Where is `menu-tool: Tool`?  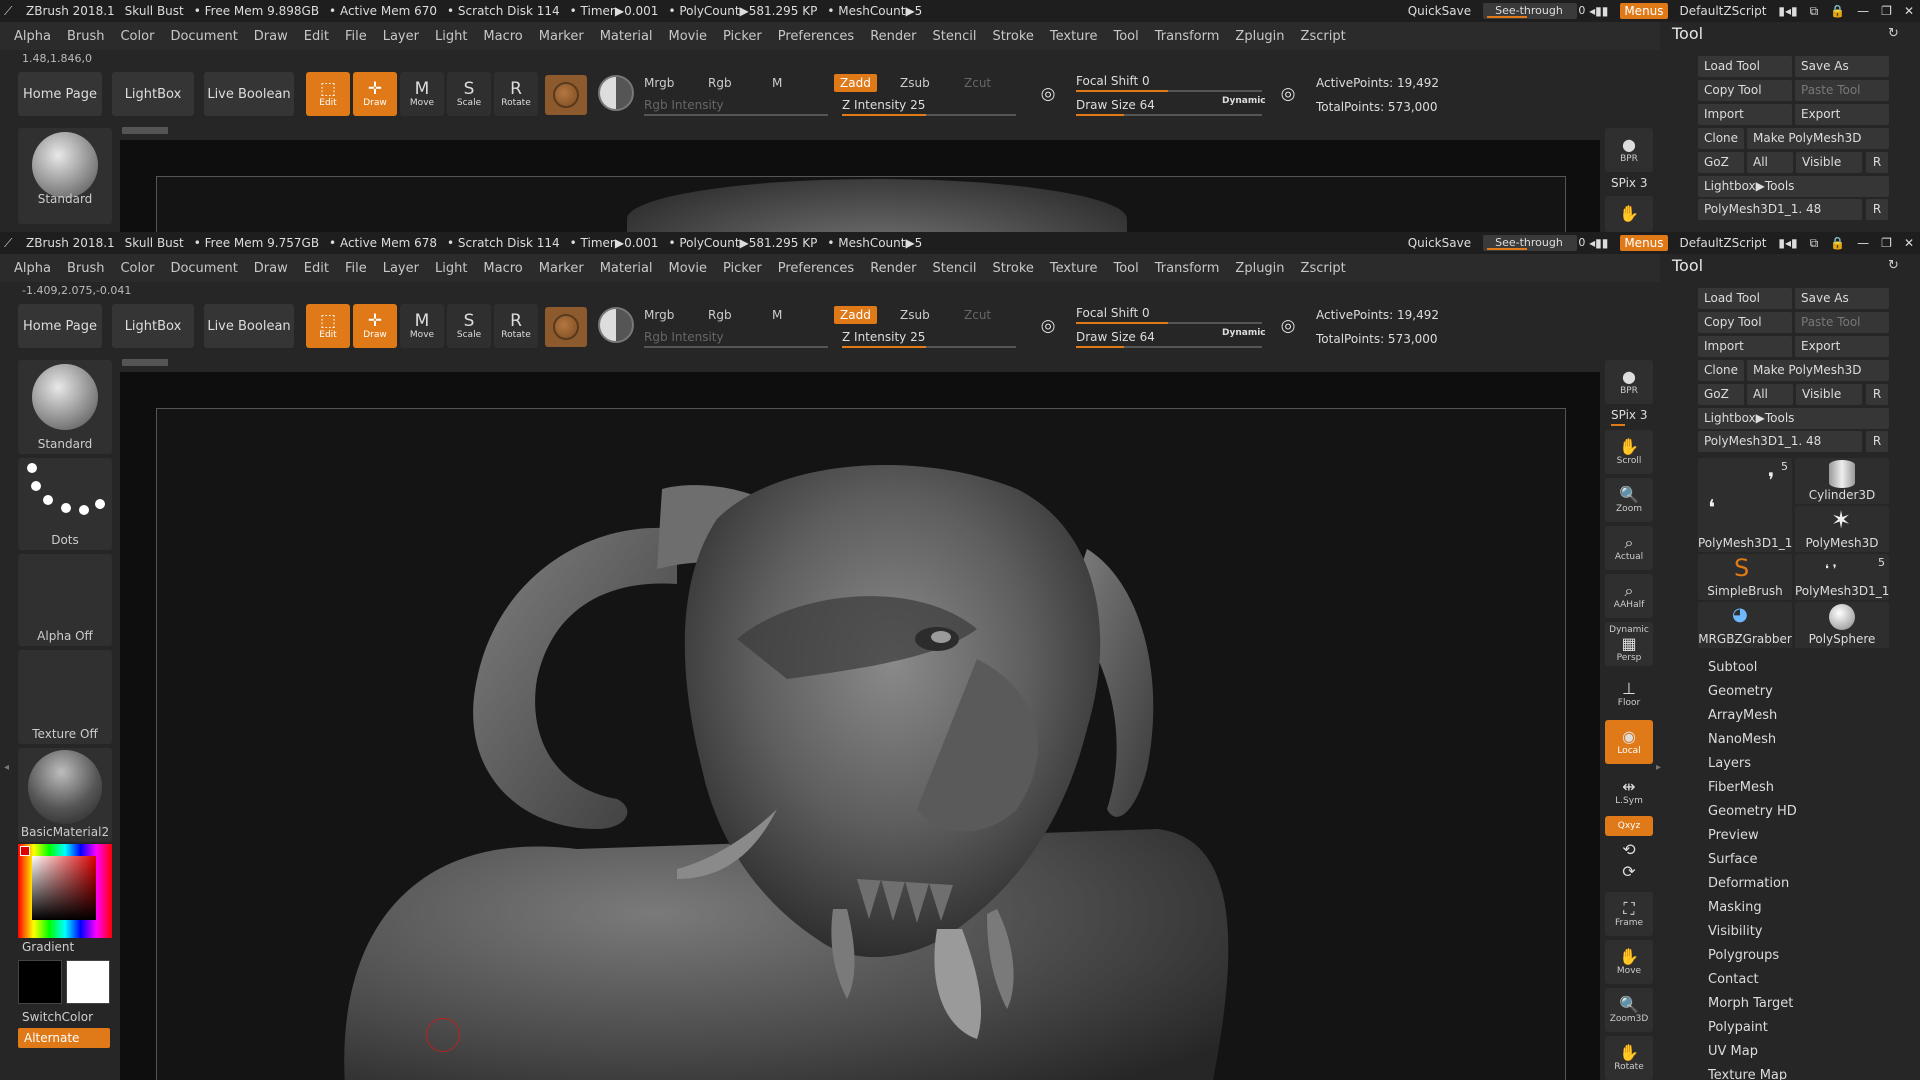
menu-tool: Tool is located at coordinates (1125, 36).